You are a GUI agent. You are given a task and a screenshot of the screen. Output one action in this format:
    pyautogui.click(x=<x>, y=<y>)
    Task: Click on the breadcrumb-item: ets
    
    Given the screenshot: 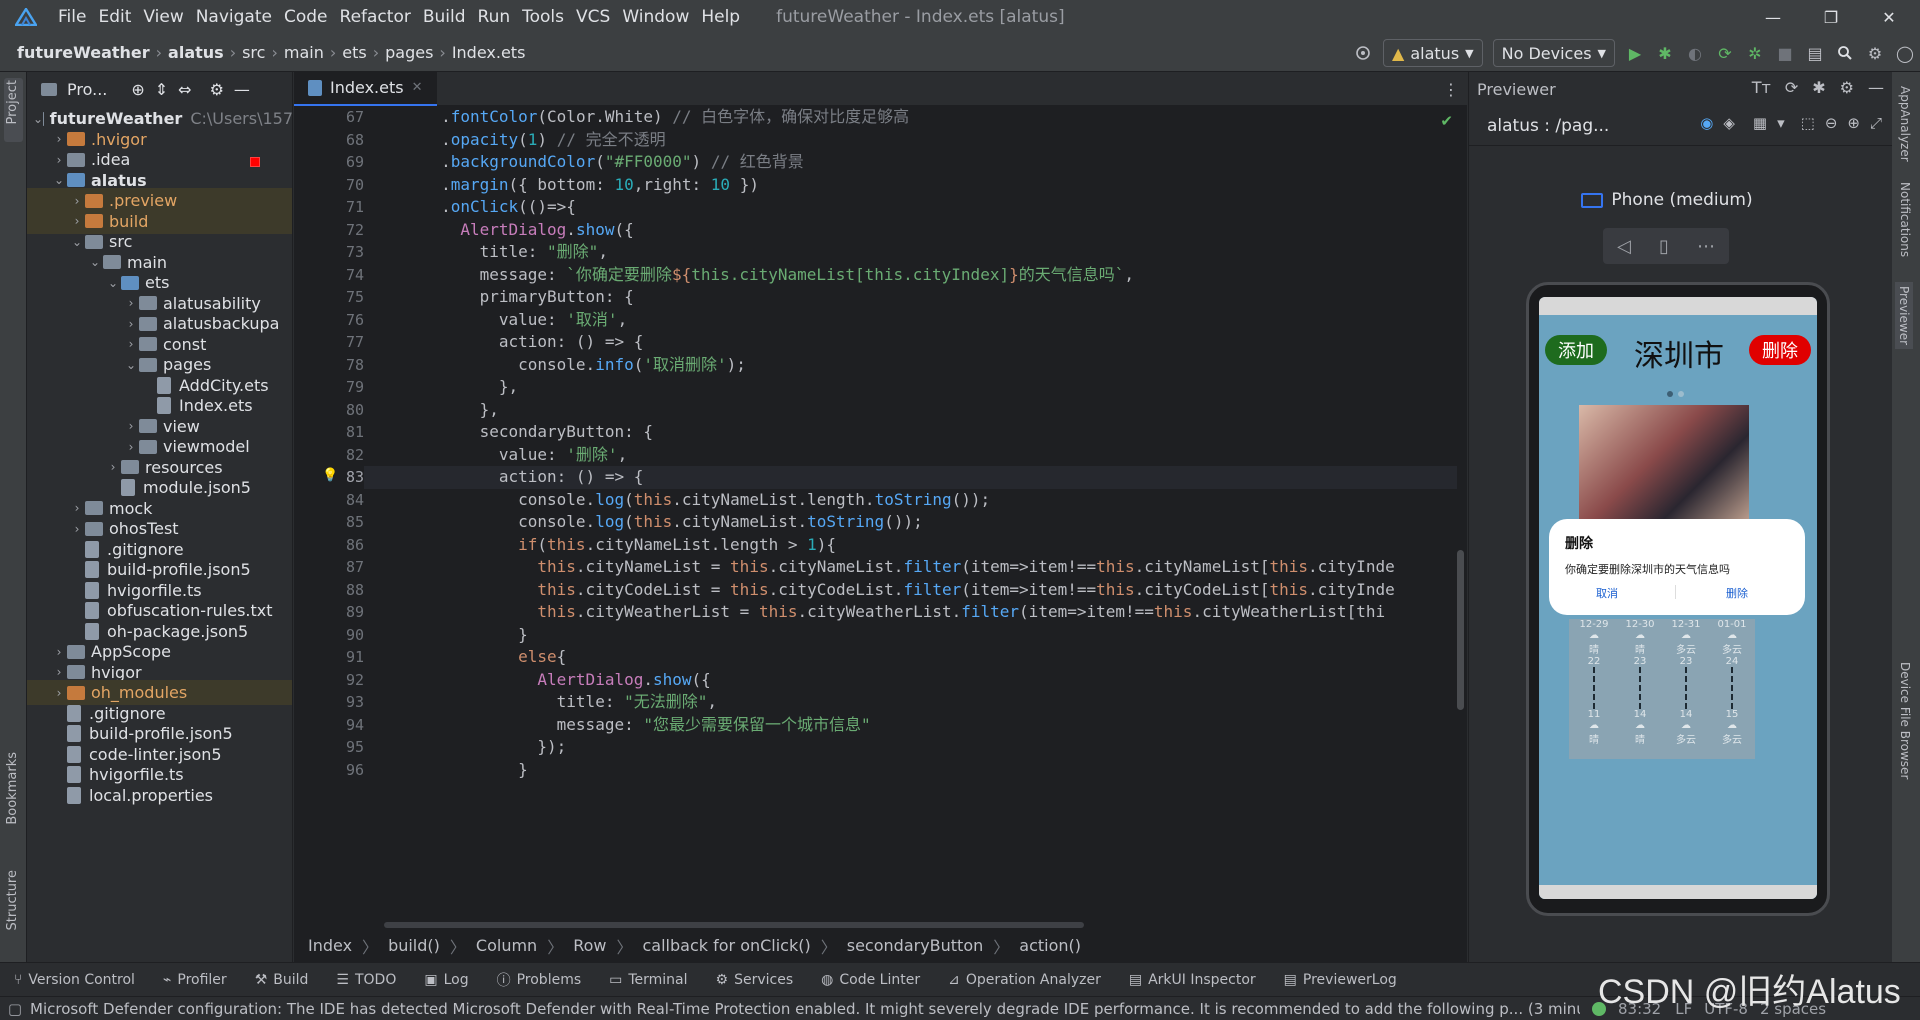 What is the action you would take?
    pyautogui.click(x=354, y=52)
    